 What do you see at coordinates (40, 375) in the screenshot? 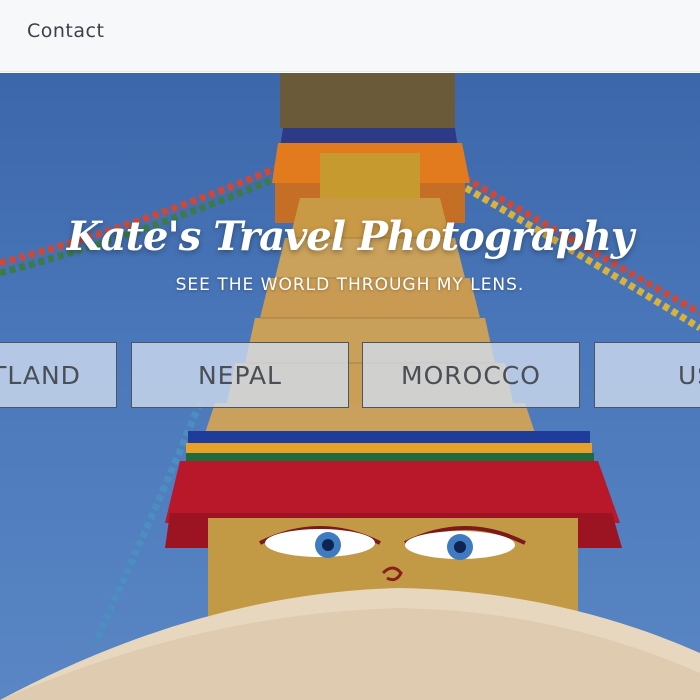
I see `destination-label: SCOTLAND` at bounding box center [40, 375].